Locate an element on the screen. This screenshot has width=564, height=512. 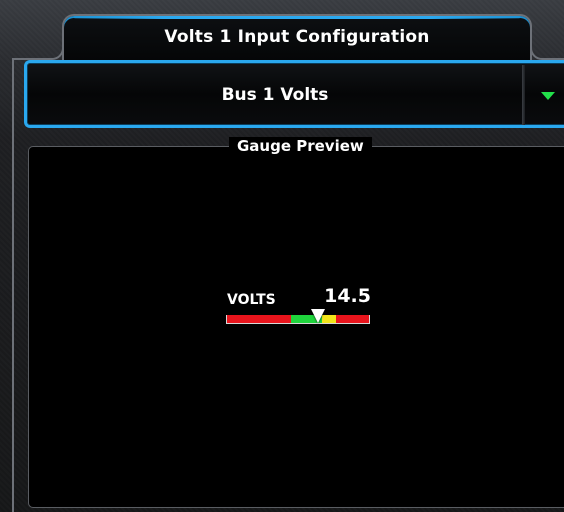
gauge-label: VOLTS is located at coordinates (251, 300).